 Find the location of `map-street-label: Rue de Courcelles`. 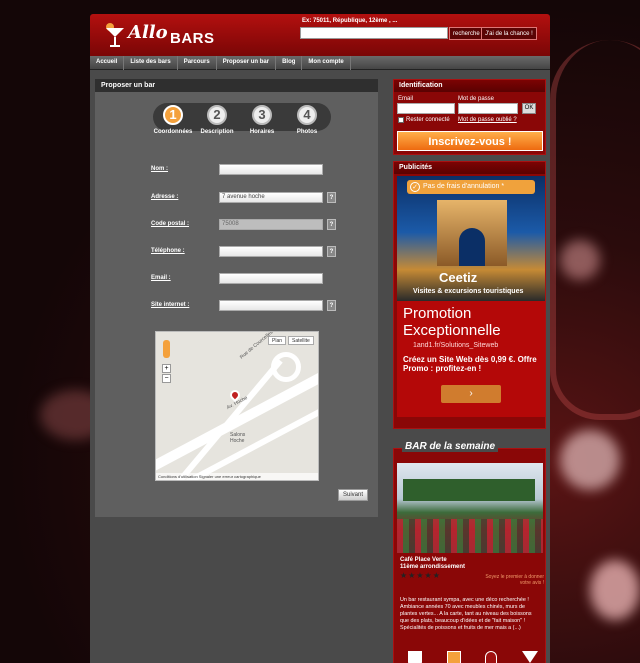

map-street-label: Rue de Courcelles is located at coordinates (256, 346).